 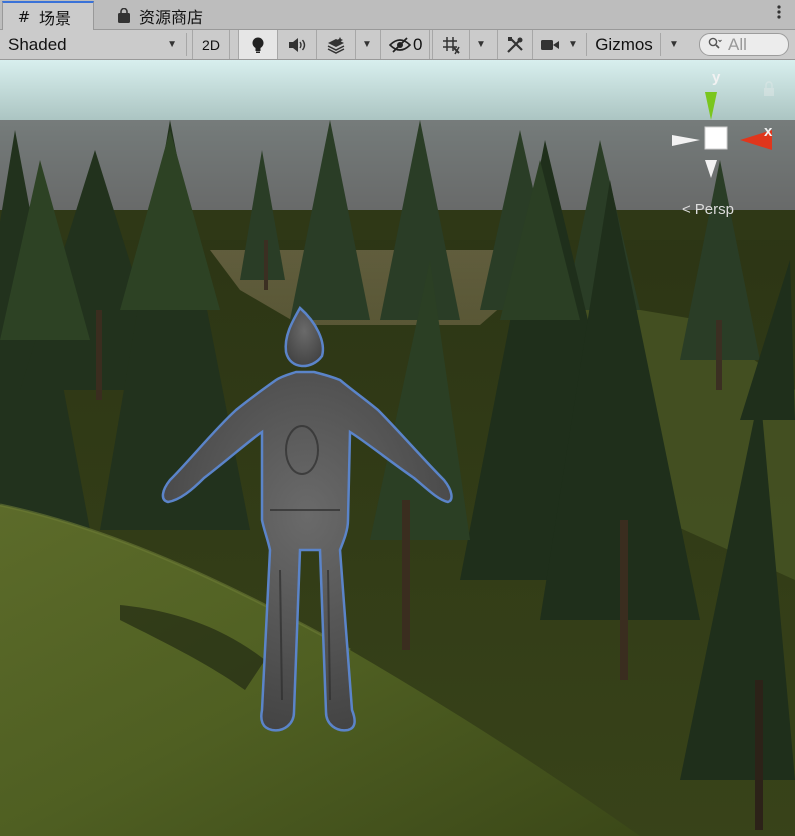 I want to click on grid-icon: #, so click(x=24, y=17).